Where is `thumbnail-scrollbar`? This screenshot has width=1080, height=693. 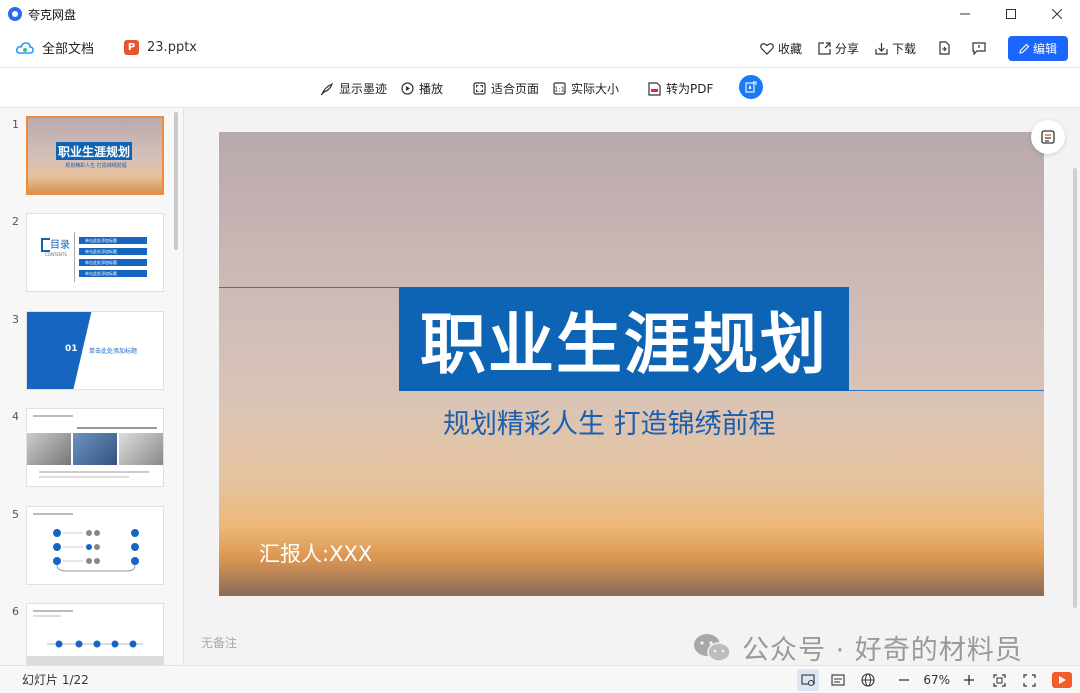
thumbnail-scrollbar is located at coordinates (176, 181).